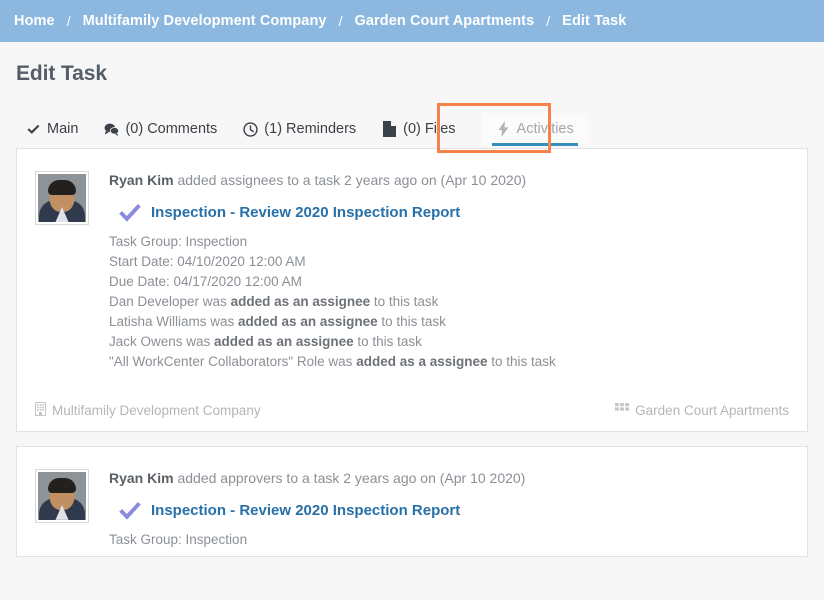 Image resolution: width=824 pixels, height=600 pixels. What do you see at coordinates (61, 73) in the screenshot?
I see `page-title: Edit Task` at bounding box center [61, 73].